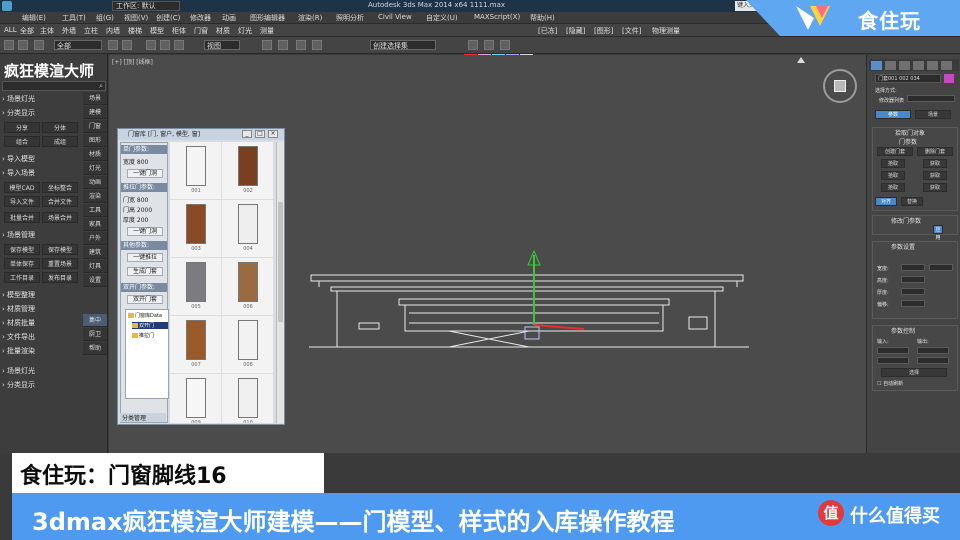  What do you see at coordinates (918, 65) in the screenshot?
I see `motion-tab-icon` at bounding box center [918, 65].